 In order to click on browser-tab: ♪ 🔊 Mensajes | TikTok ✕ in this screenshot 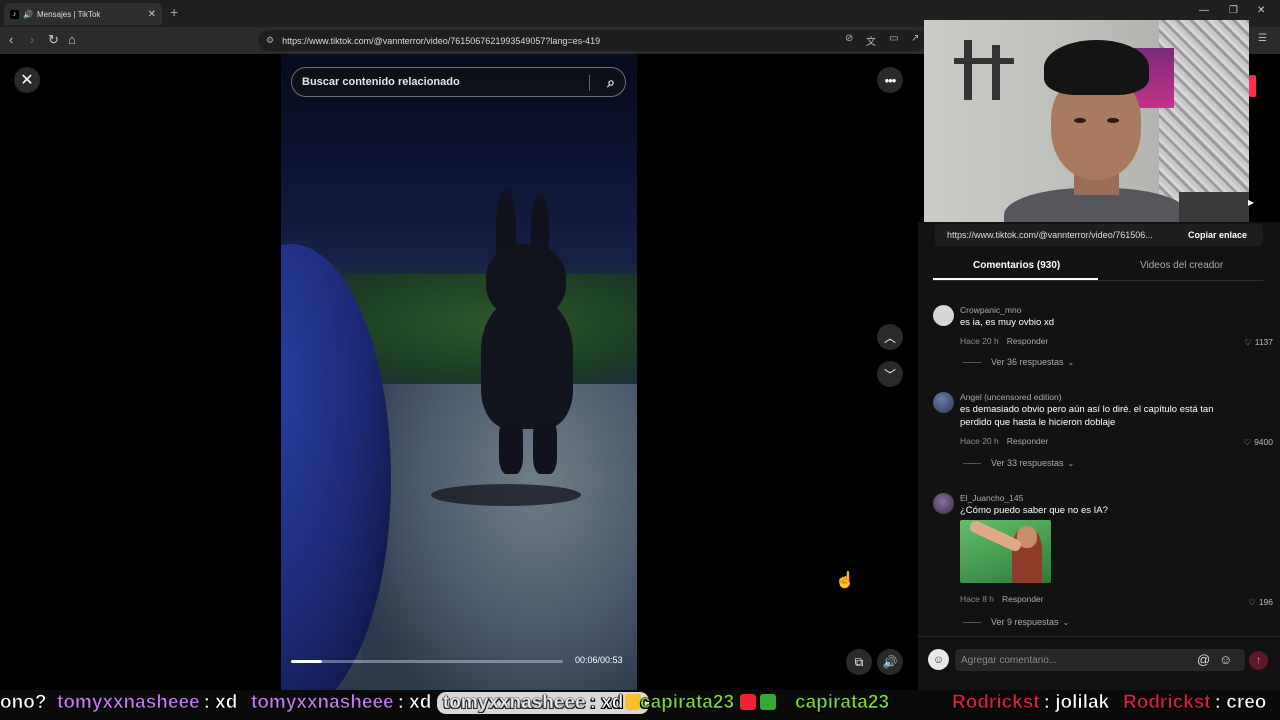, I will do `click(83, 14)`.